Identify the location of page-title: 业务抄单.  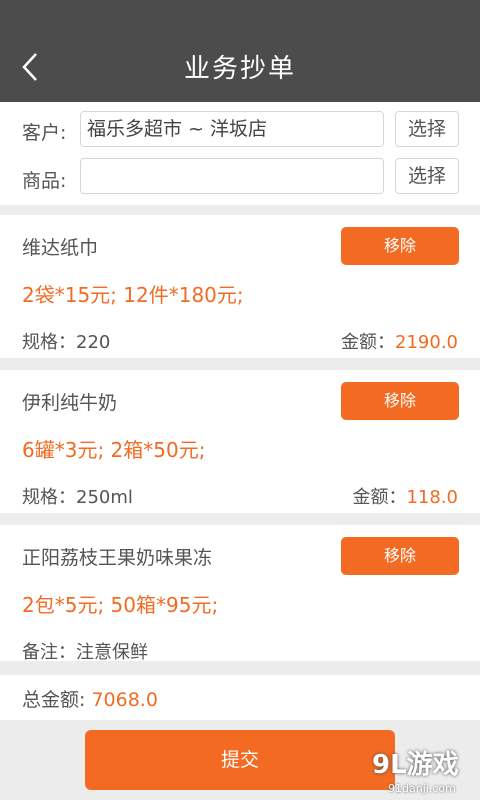
(239, 69).